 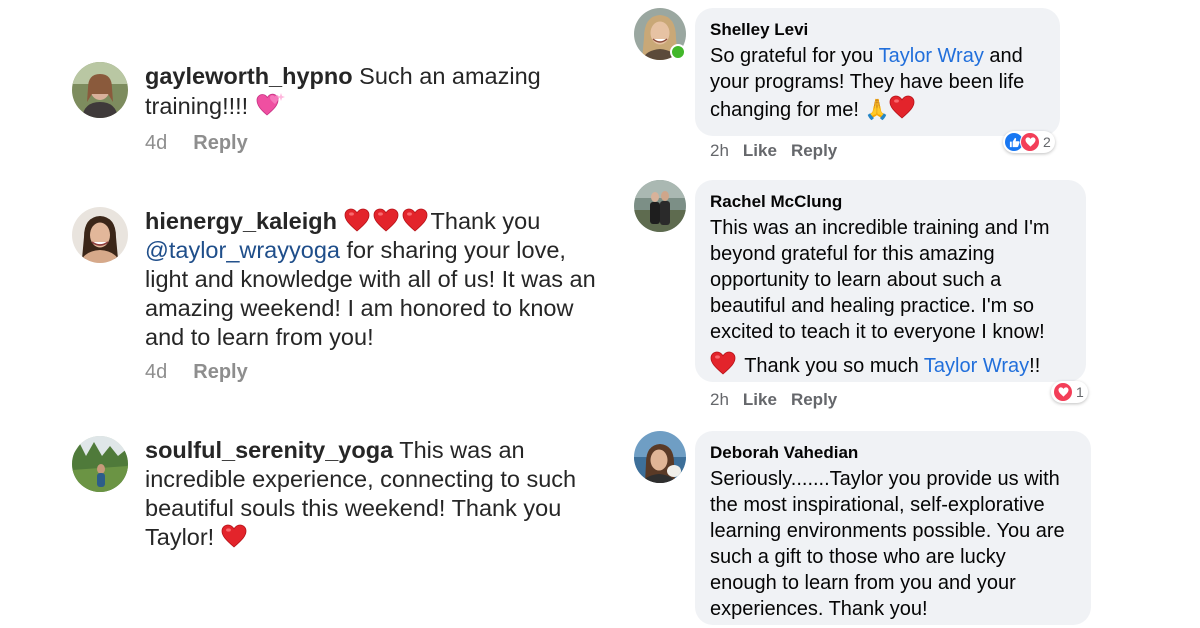 I want to click on comment-username: gayleworth_hypno, so click(x=249, y=76).